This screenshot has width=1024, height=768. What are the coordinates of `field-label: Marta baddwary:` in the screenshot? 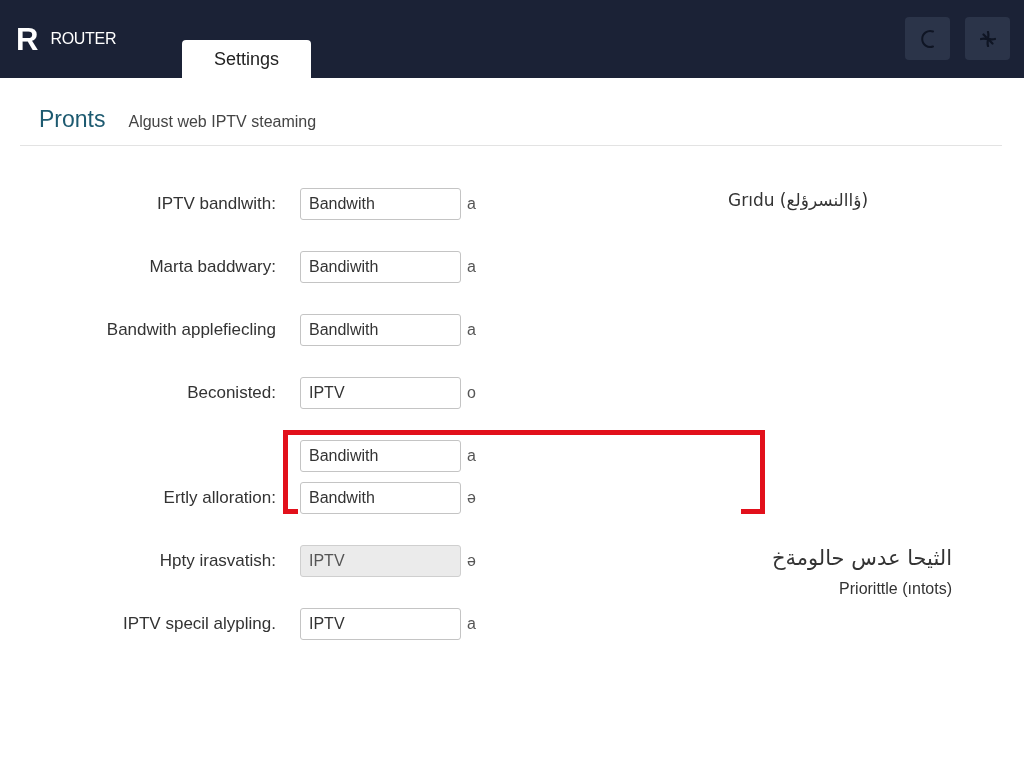 It's located at (212, 267).